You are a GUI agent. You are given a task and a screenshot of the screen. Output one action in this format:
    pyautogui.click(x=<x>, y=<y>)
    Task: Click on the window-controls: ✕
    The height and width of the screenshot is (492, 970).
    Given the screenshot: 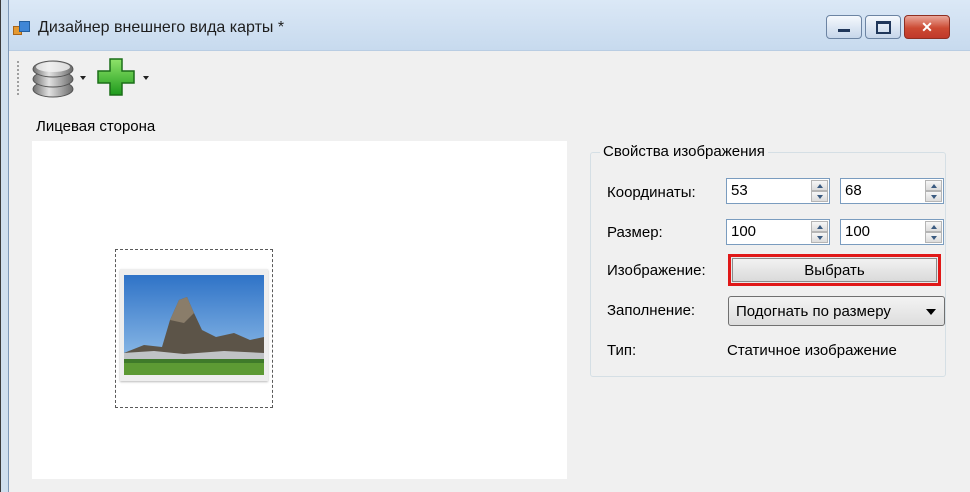 What is the action you would take?
    pyautogui.click(x=888, y=27)
    